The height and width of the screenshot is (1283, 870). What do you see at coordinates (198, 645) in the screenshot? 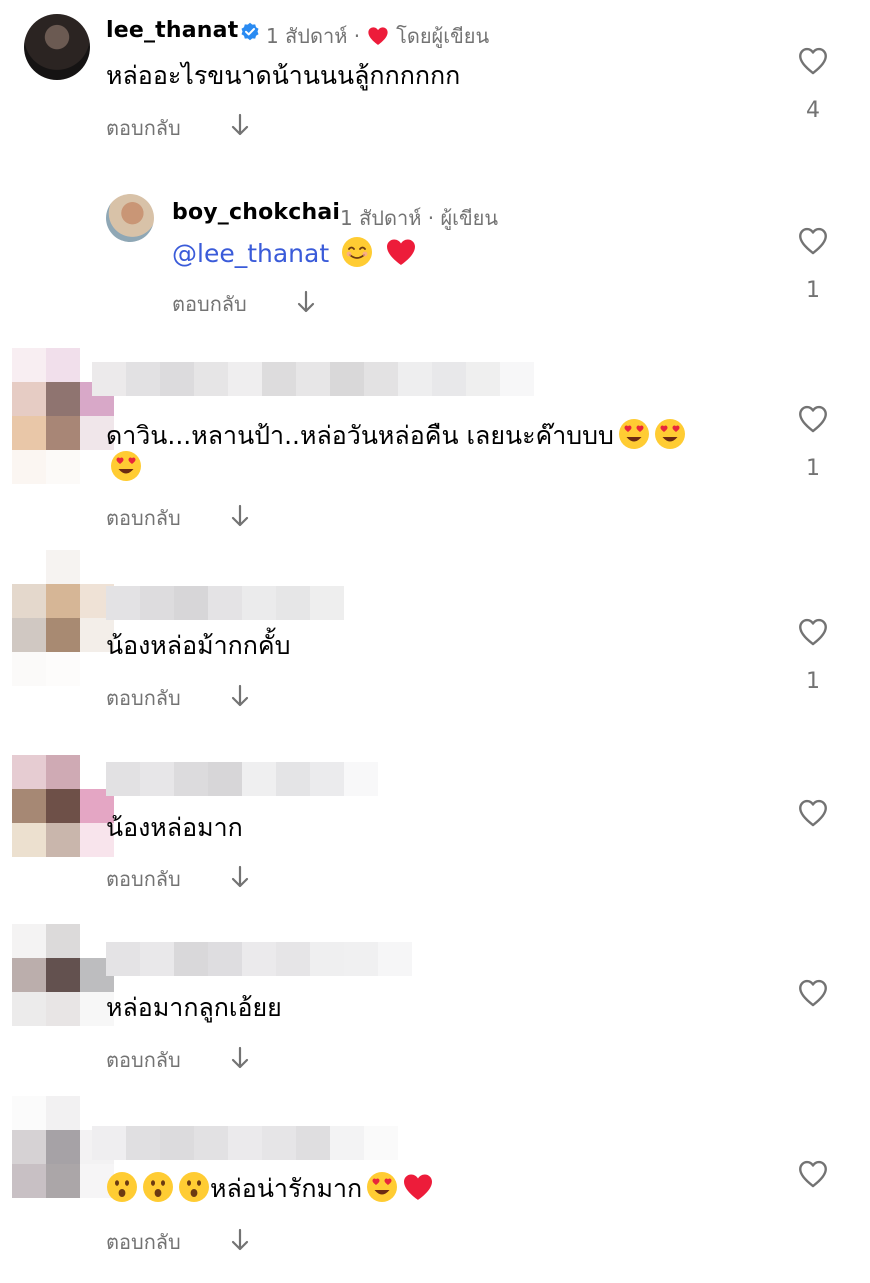
I see `comment-text: น้องหล่อม้ากกคั้บ` at bounding box center [198, 645].